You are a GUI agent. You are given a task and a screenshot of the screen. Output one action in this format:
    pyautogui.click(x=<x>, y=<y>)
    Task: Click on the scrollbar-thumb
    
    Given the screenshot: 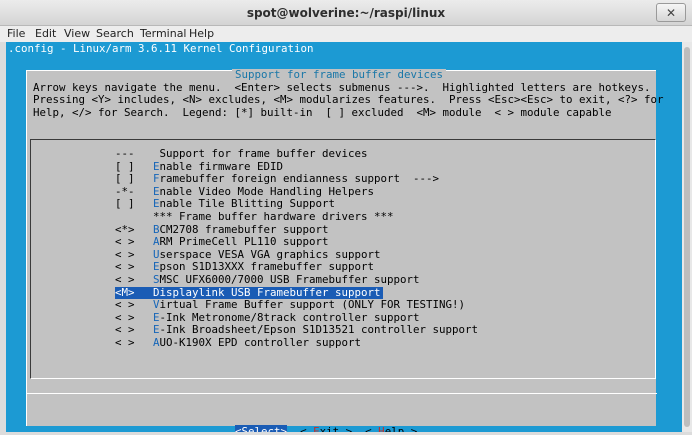 What is the action you would take?
    pyautogui.click(x=687, y=237)
    